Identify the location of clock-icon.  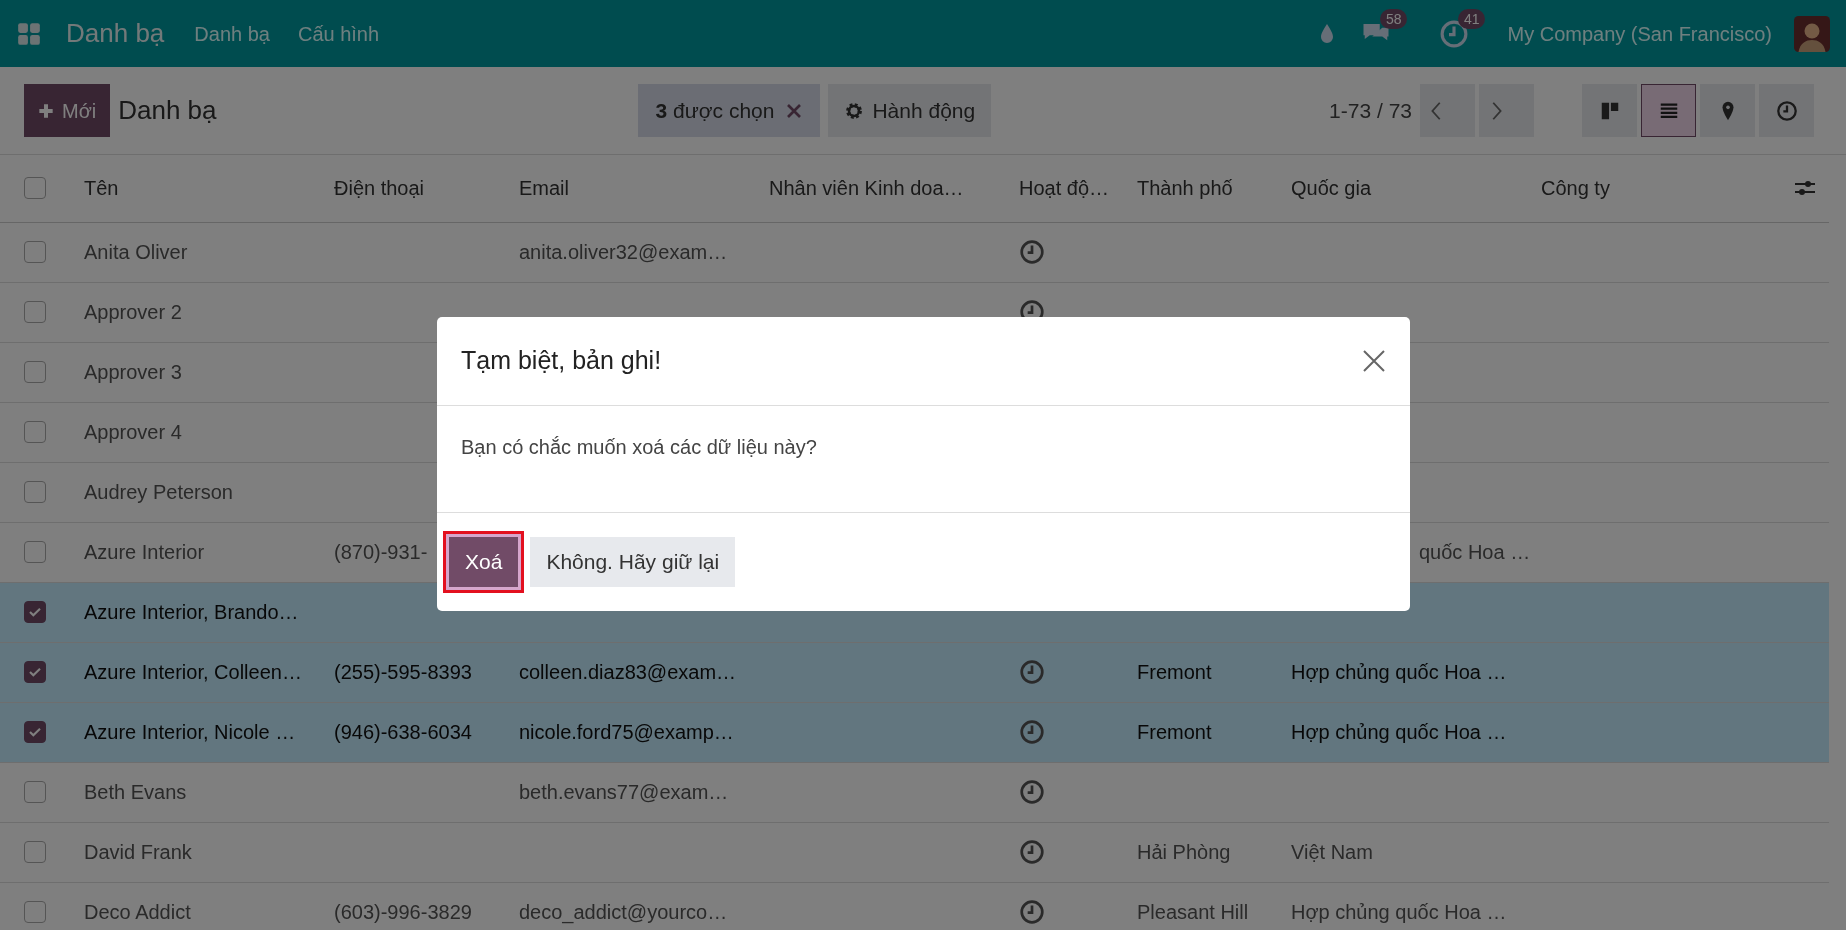
(1786, 110).